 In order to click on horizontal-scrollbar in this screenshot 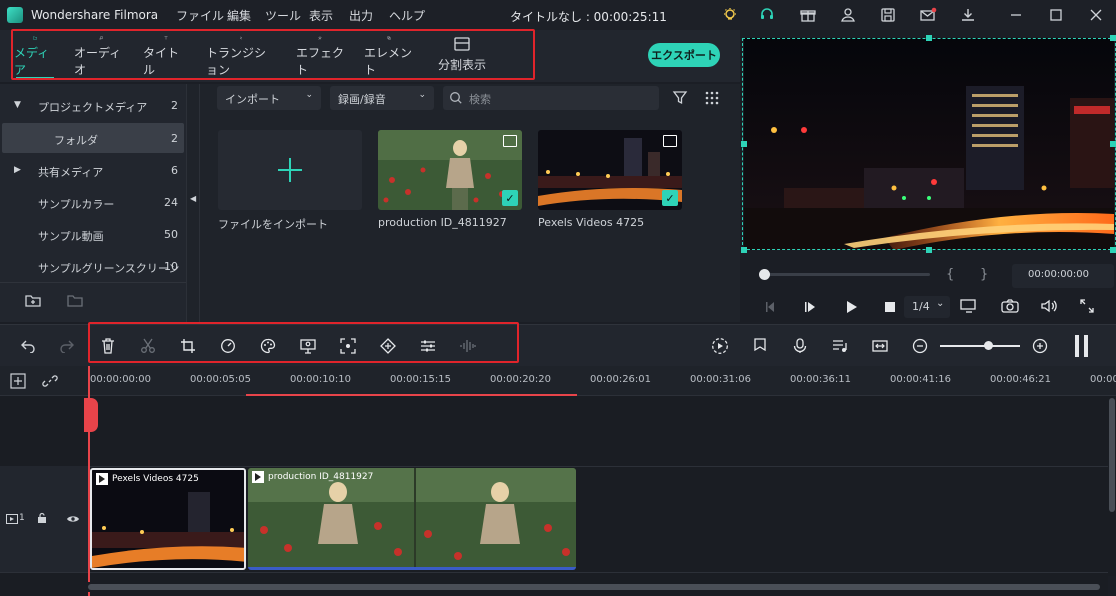, I will do `click(598, 587)`.